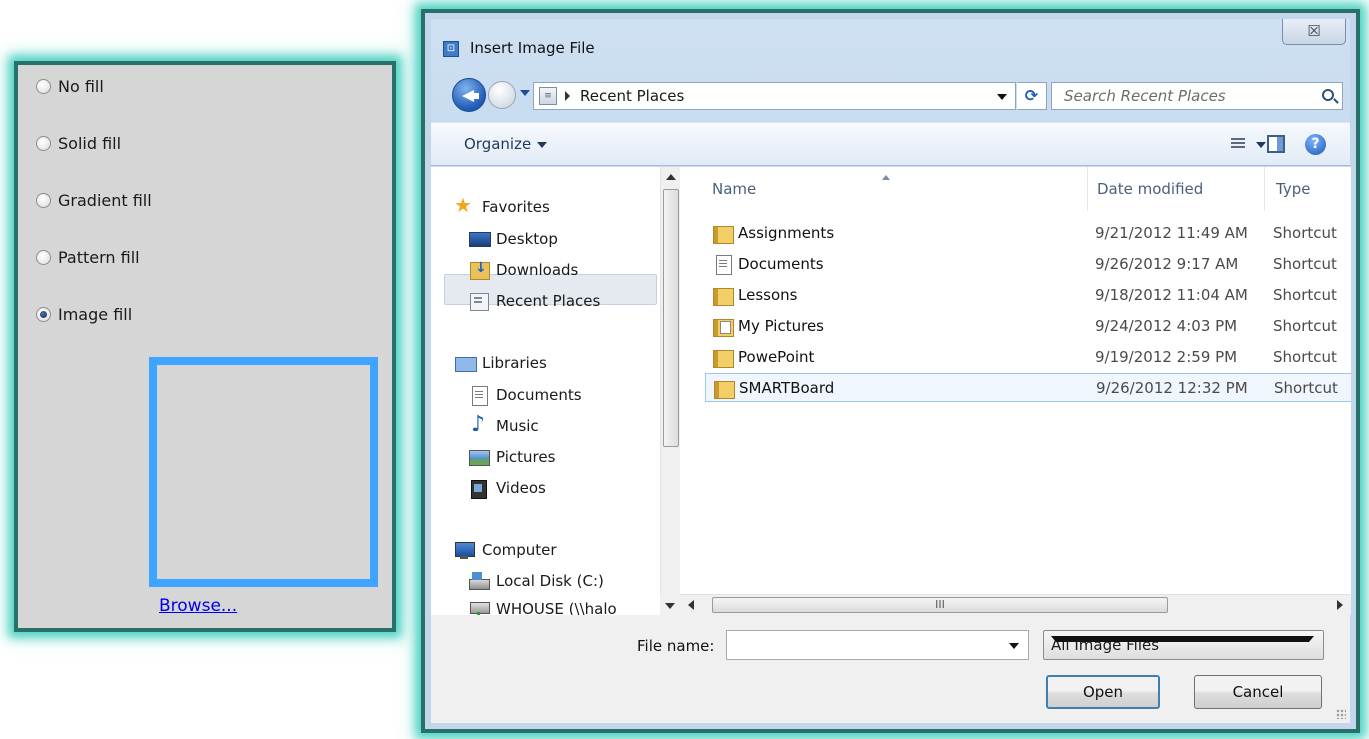 This screenshot has height=739, width=1369. Describe the element at coordinates (507, 488) in the screenshot. I see `nav-videos: Videos` at that location.